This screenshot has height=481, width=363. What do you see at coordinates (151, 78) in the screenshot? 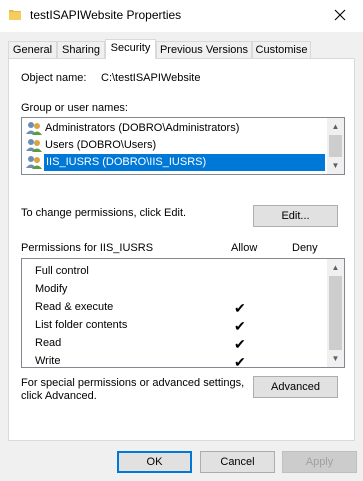
I see `object-name-value: C:\testISAPIWebsite` at bounding box center [151, 78].